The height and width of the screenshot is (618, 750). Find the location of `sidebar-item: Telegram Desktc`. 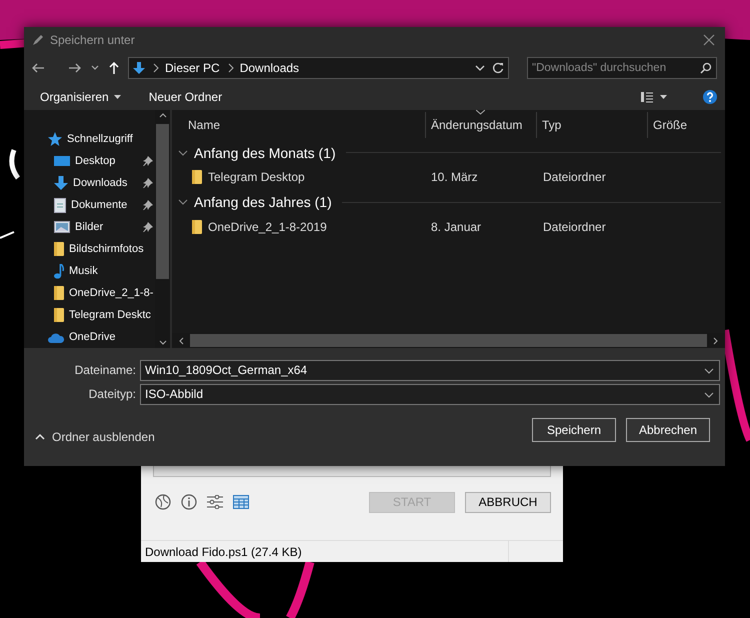

sidebar-item: Telegram Desktc is located at coordinates (89, 315).